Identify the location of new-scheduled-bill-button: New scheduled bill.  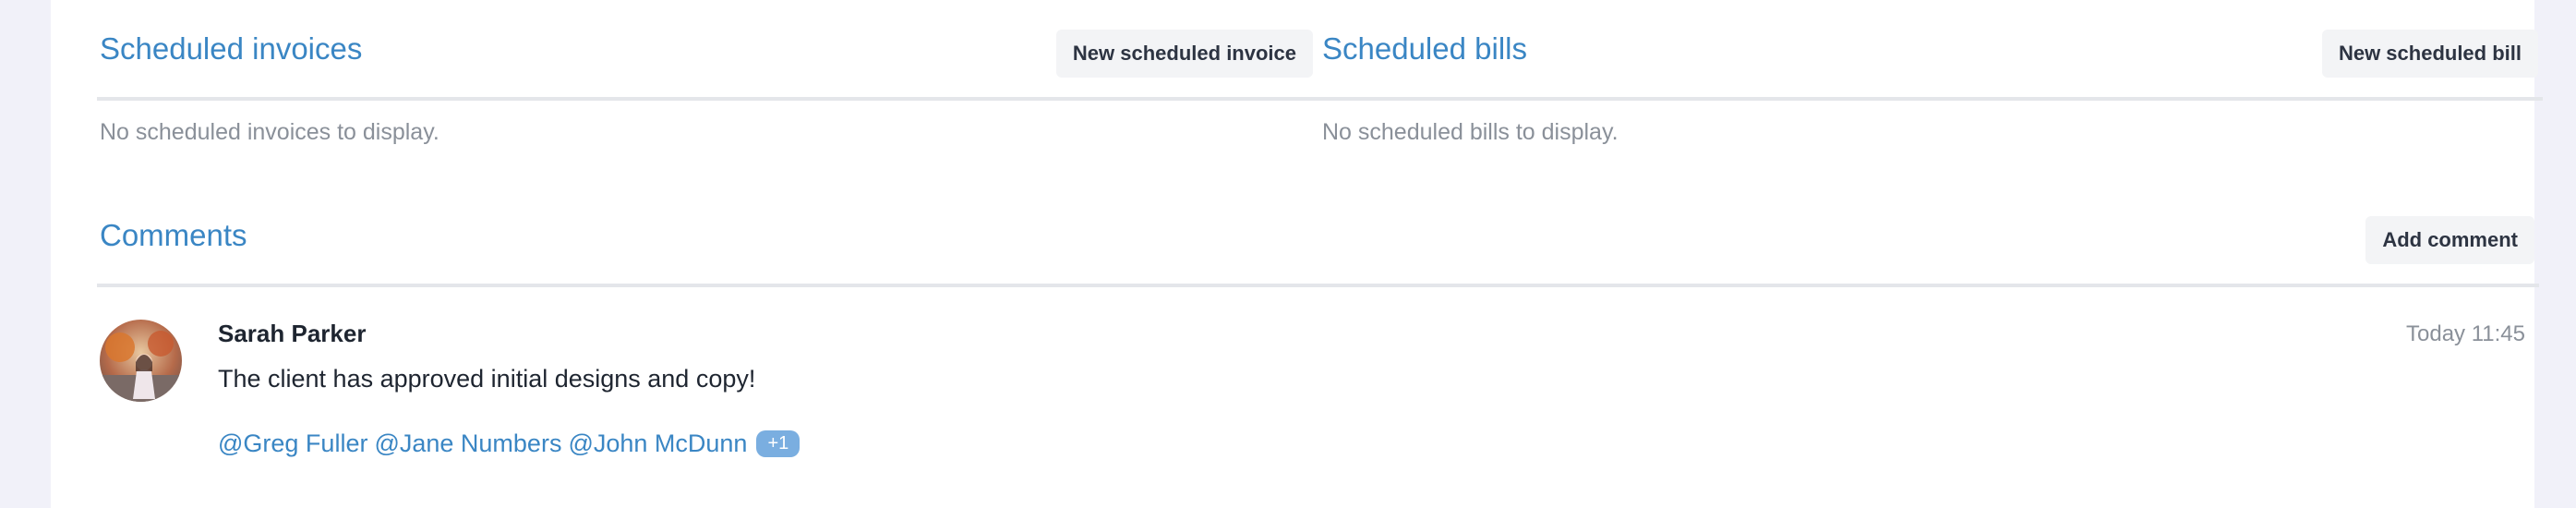
(2429, 54).